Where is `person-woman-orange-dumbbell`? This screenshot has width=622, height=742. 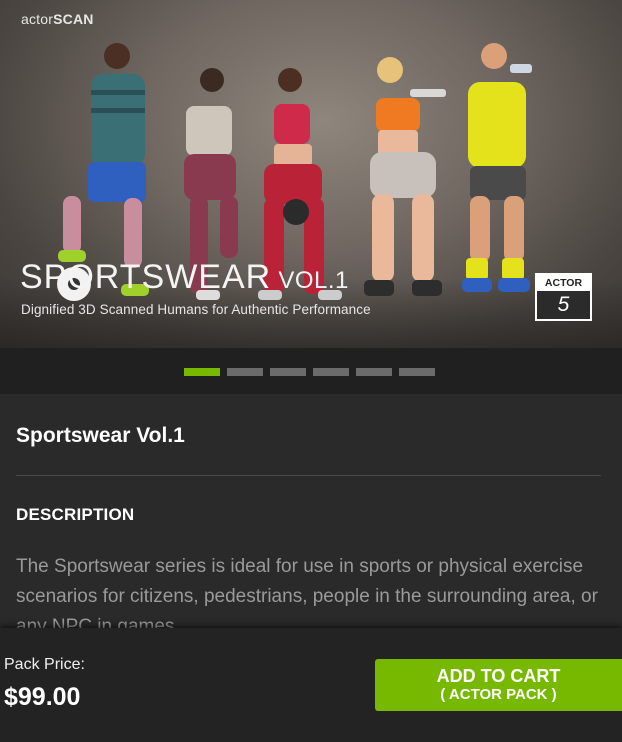 person-woman-orange-dumbbell is located at coordinates (405, 176).